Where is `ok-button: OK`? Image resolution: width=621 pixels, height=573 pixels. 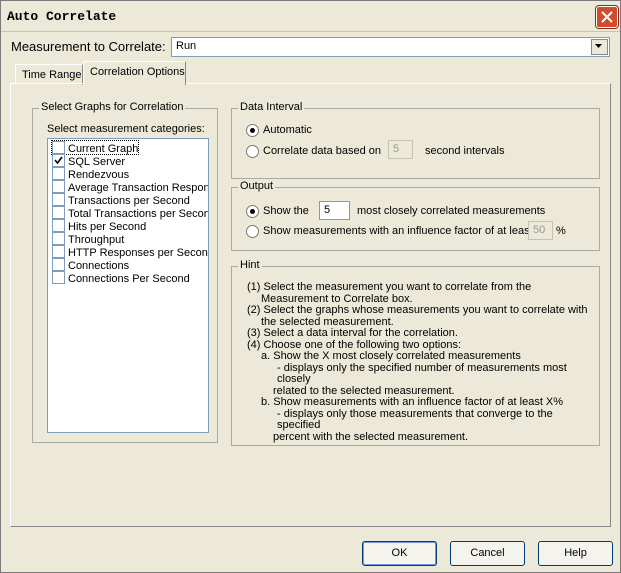
ok-button: OK is located at coordinates (399, 553).